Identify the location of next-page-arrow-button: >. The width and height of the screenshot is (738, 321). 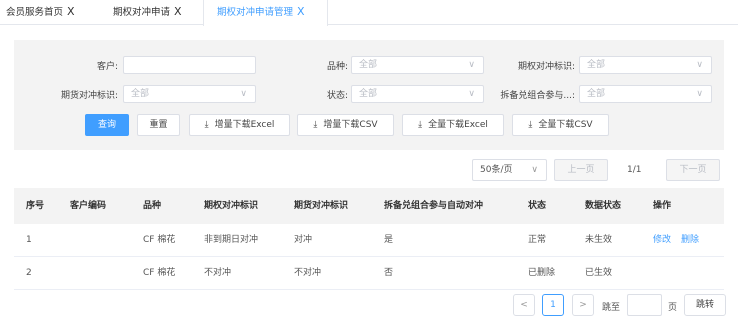
(583, 305).